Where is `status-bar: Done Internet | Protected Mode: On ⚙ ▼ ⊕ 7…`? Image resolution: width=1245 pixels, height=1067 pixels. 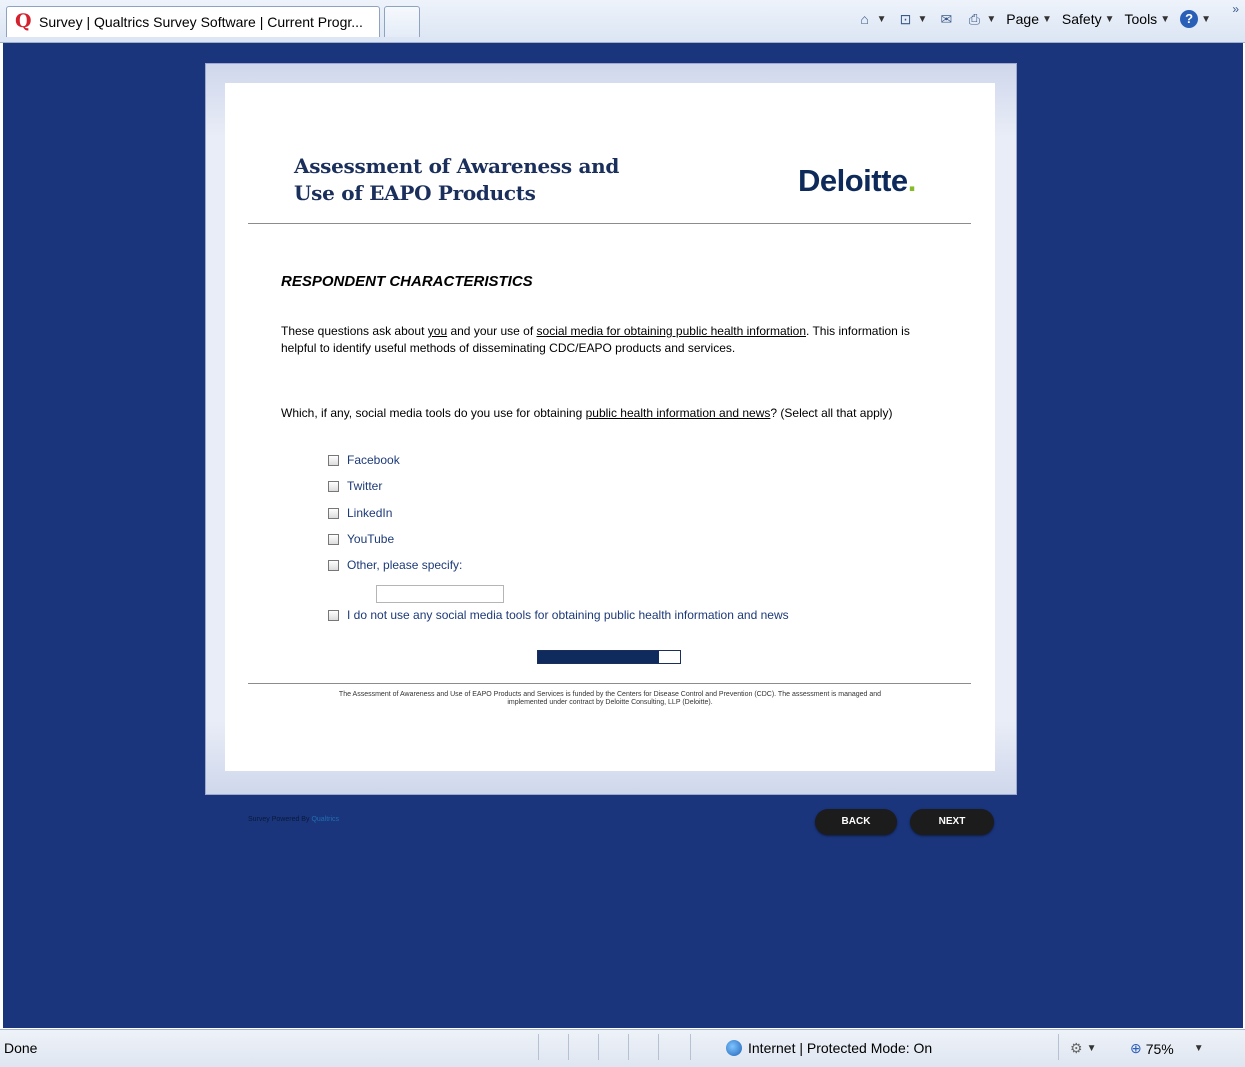
status-bar: Done Internet | Protected Mode: On ⚙ ▼ ⊕ 7… is located at coordinates (622, 1048).